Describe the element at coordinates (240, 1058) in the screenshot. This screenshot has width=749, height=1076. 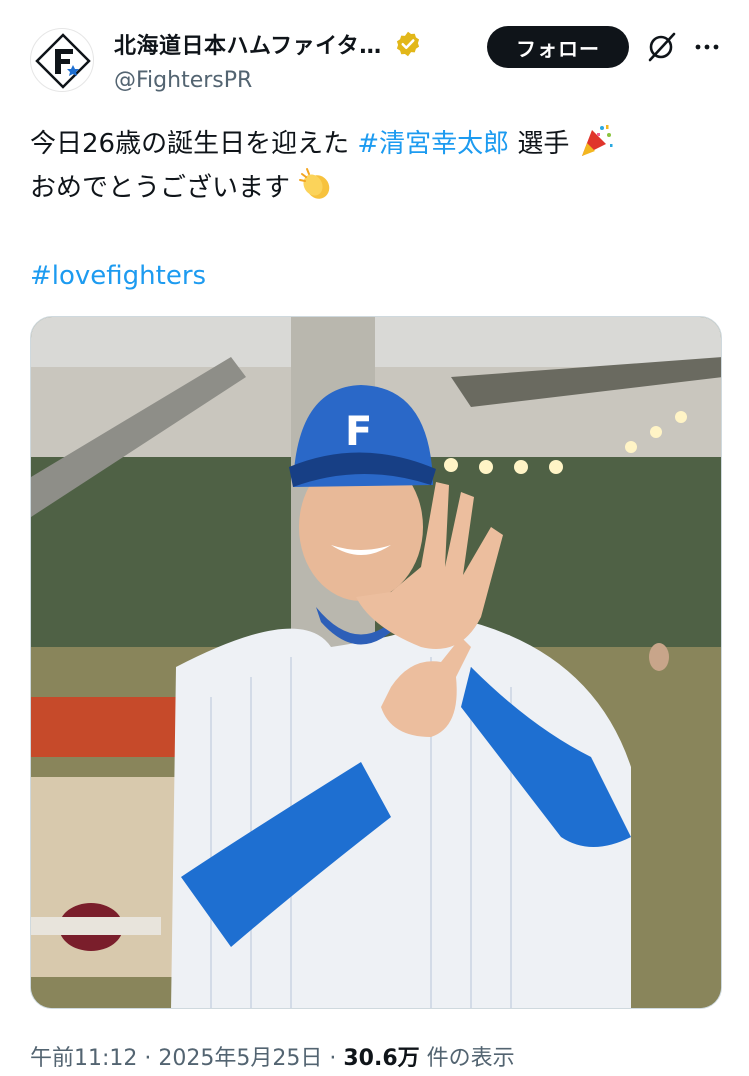
I see `post-date: 2025年5月25日` at that location.